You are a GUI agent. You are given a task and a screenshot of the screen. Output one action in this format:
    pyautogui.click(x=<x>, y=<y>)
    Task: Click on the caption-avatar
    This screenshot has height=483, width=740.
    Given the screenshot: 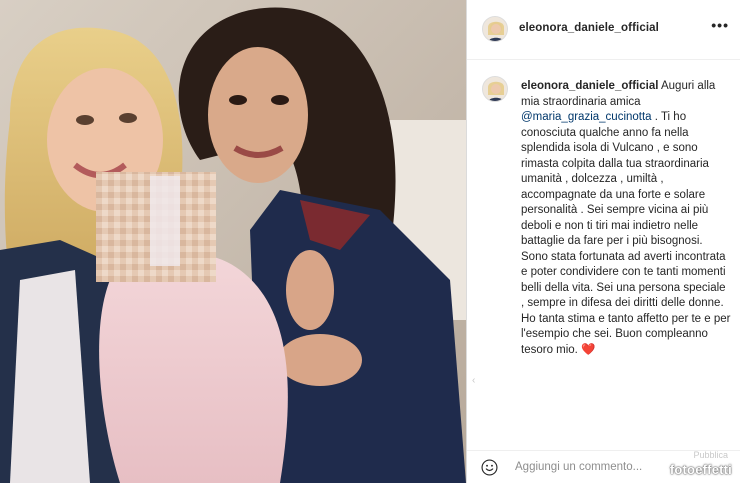 What is the action you would take?
    pyautogui.click(x=495, y=89)
    